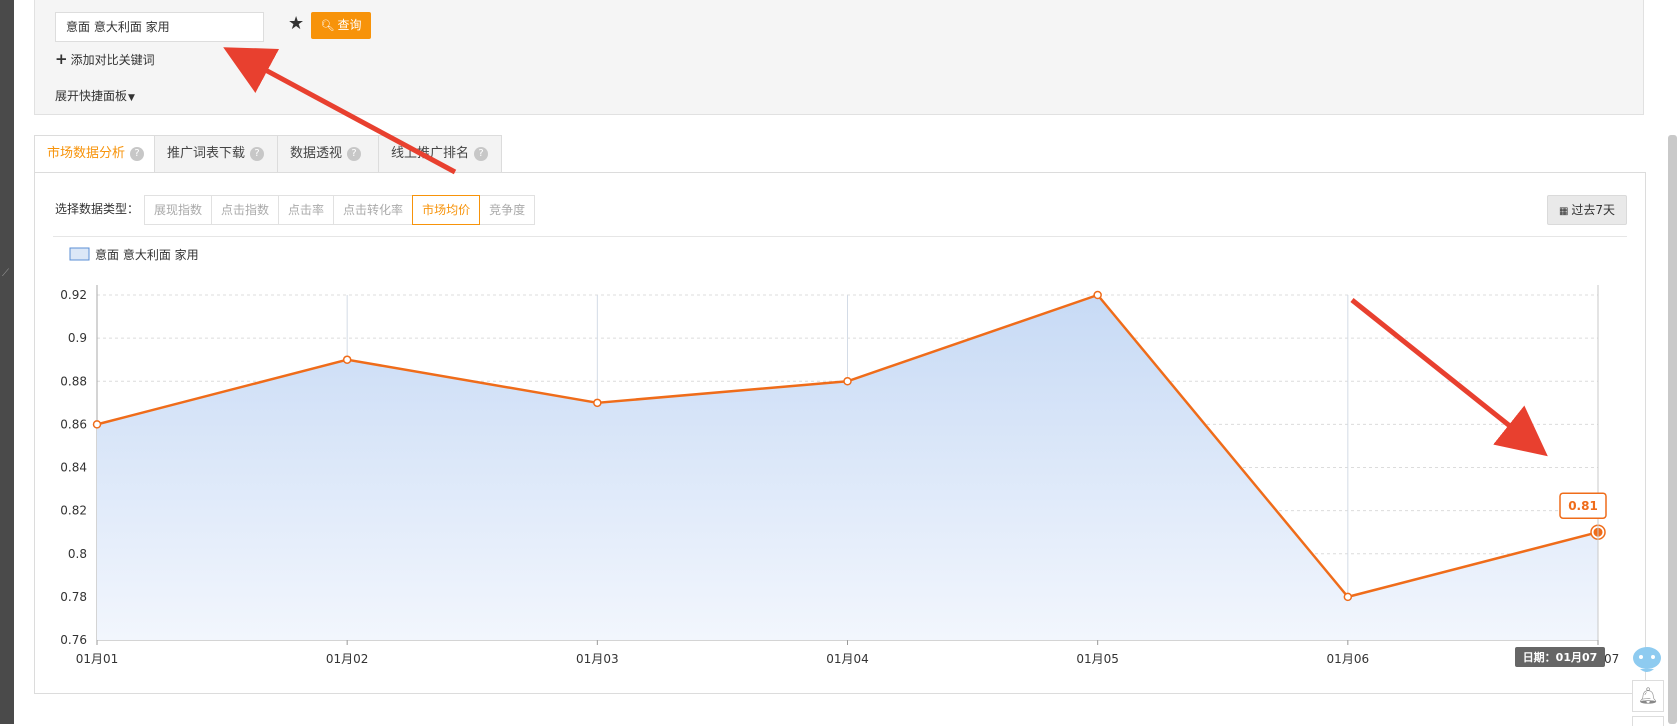  What do you see at coordinates (1583, 506) in the screenshot?
I see `value-tooltip-text: 0.81` at bounding box center [1583, 506].